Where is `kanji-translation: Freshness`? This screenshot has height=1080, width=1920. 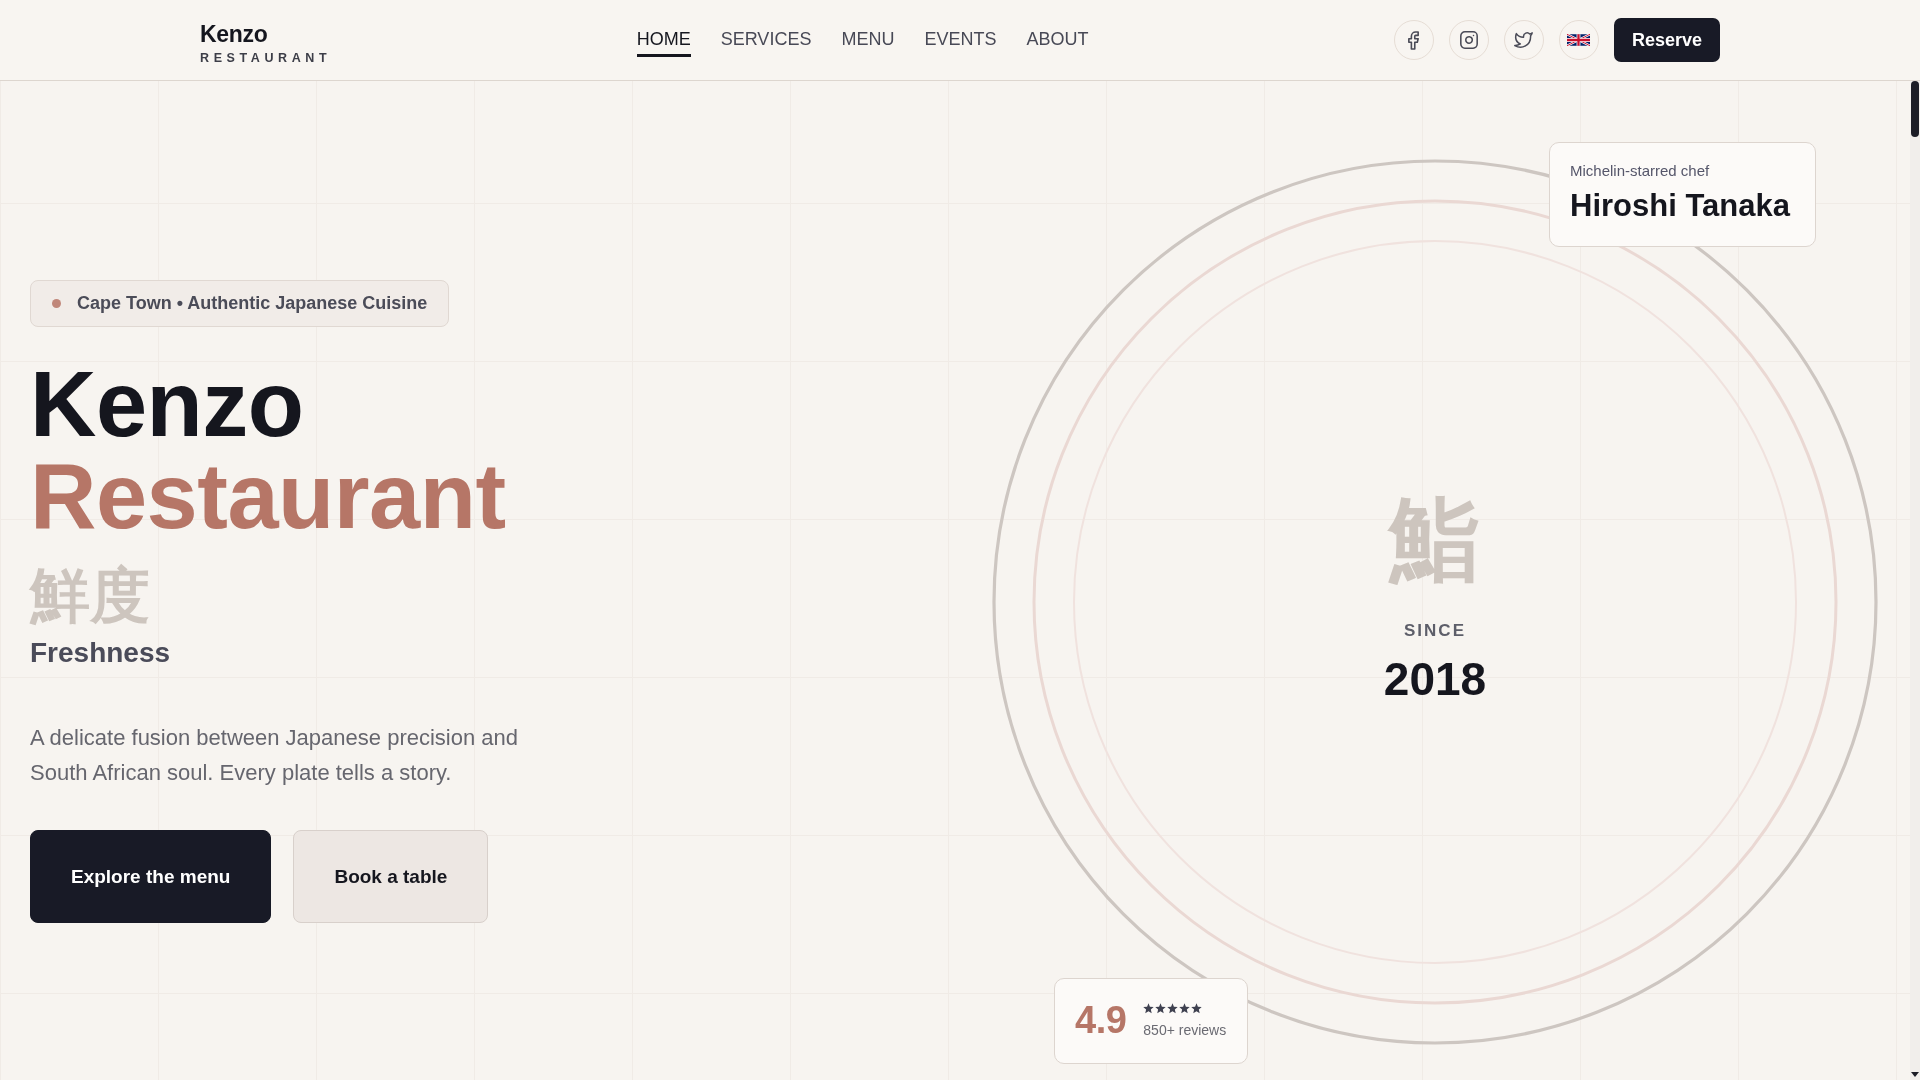 kanji-translation: Freshness is located at coordinates (100, 653).